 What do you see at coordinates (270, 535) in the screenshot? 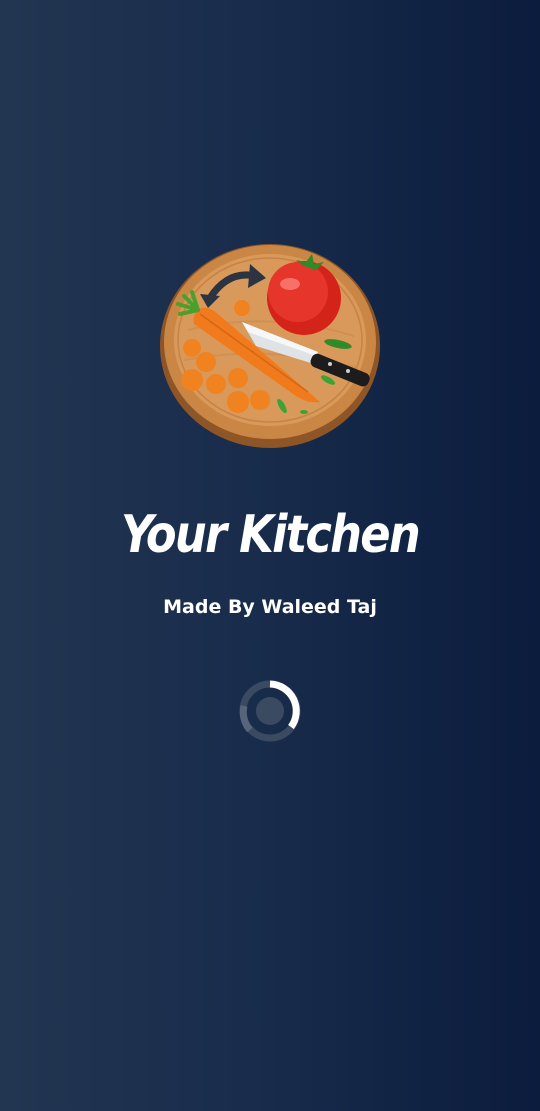
I see `app-title: Your Kitchen` at bounding box center [270, 535].